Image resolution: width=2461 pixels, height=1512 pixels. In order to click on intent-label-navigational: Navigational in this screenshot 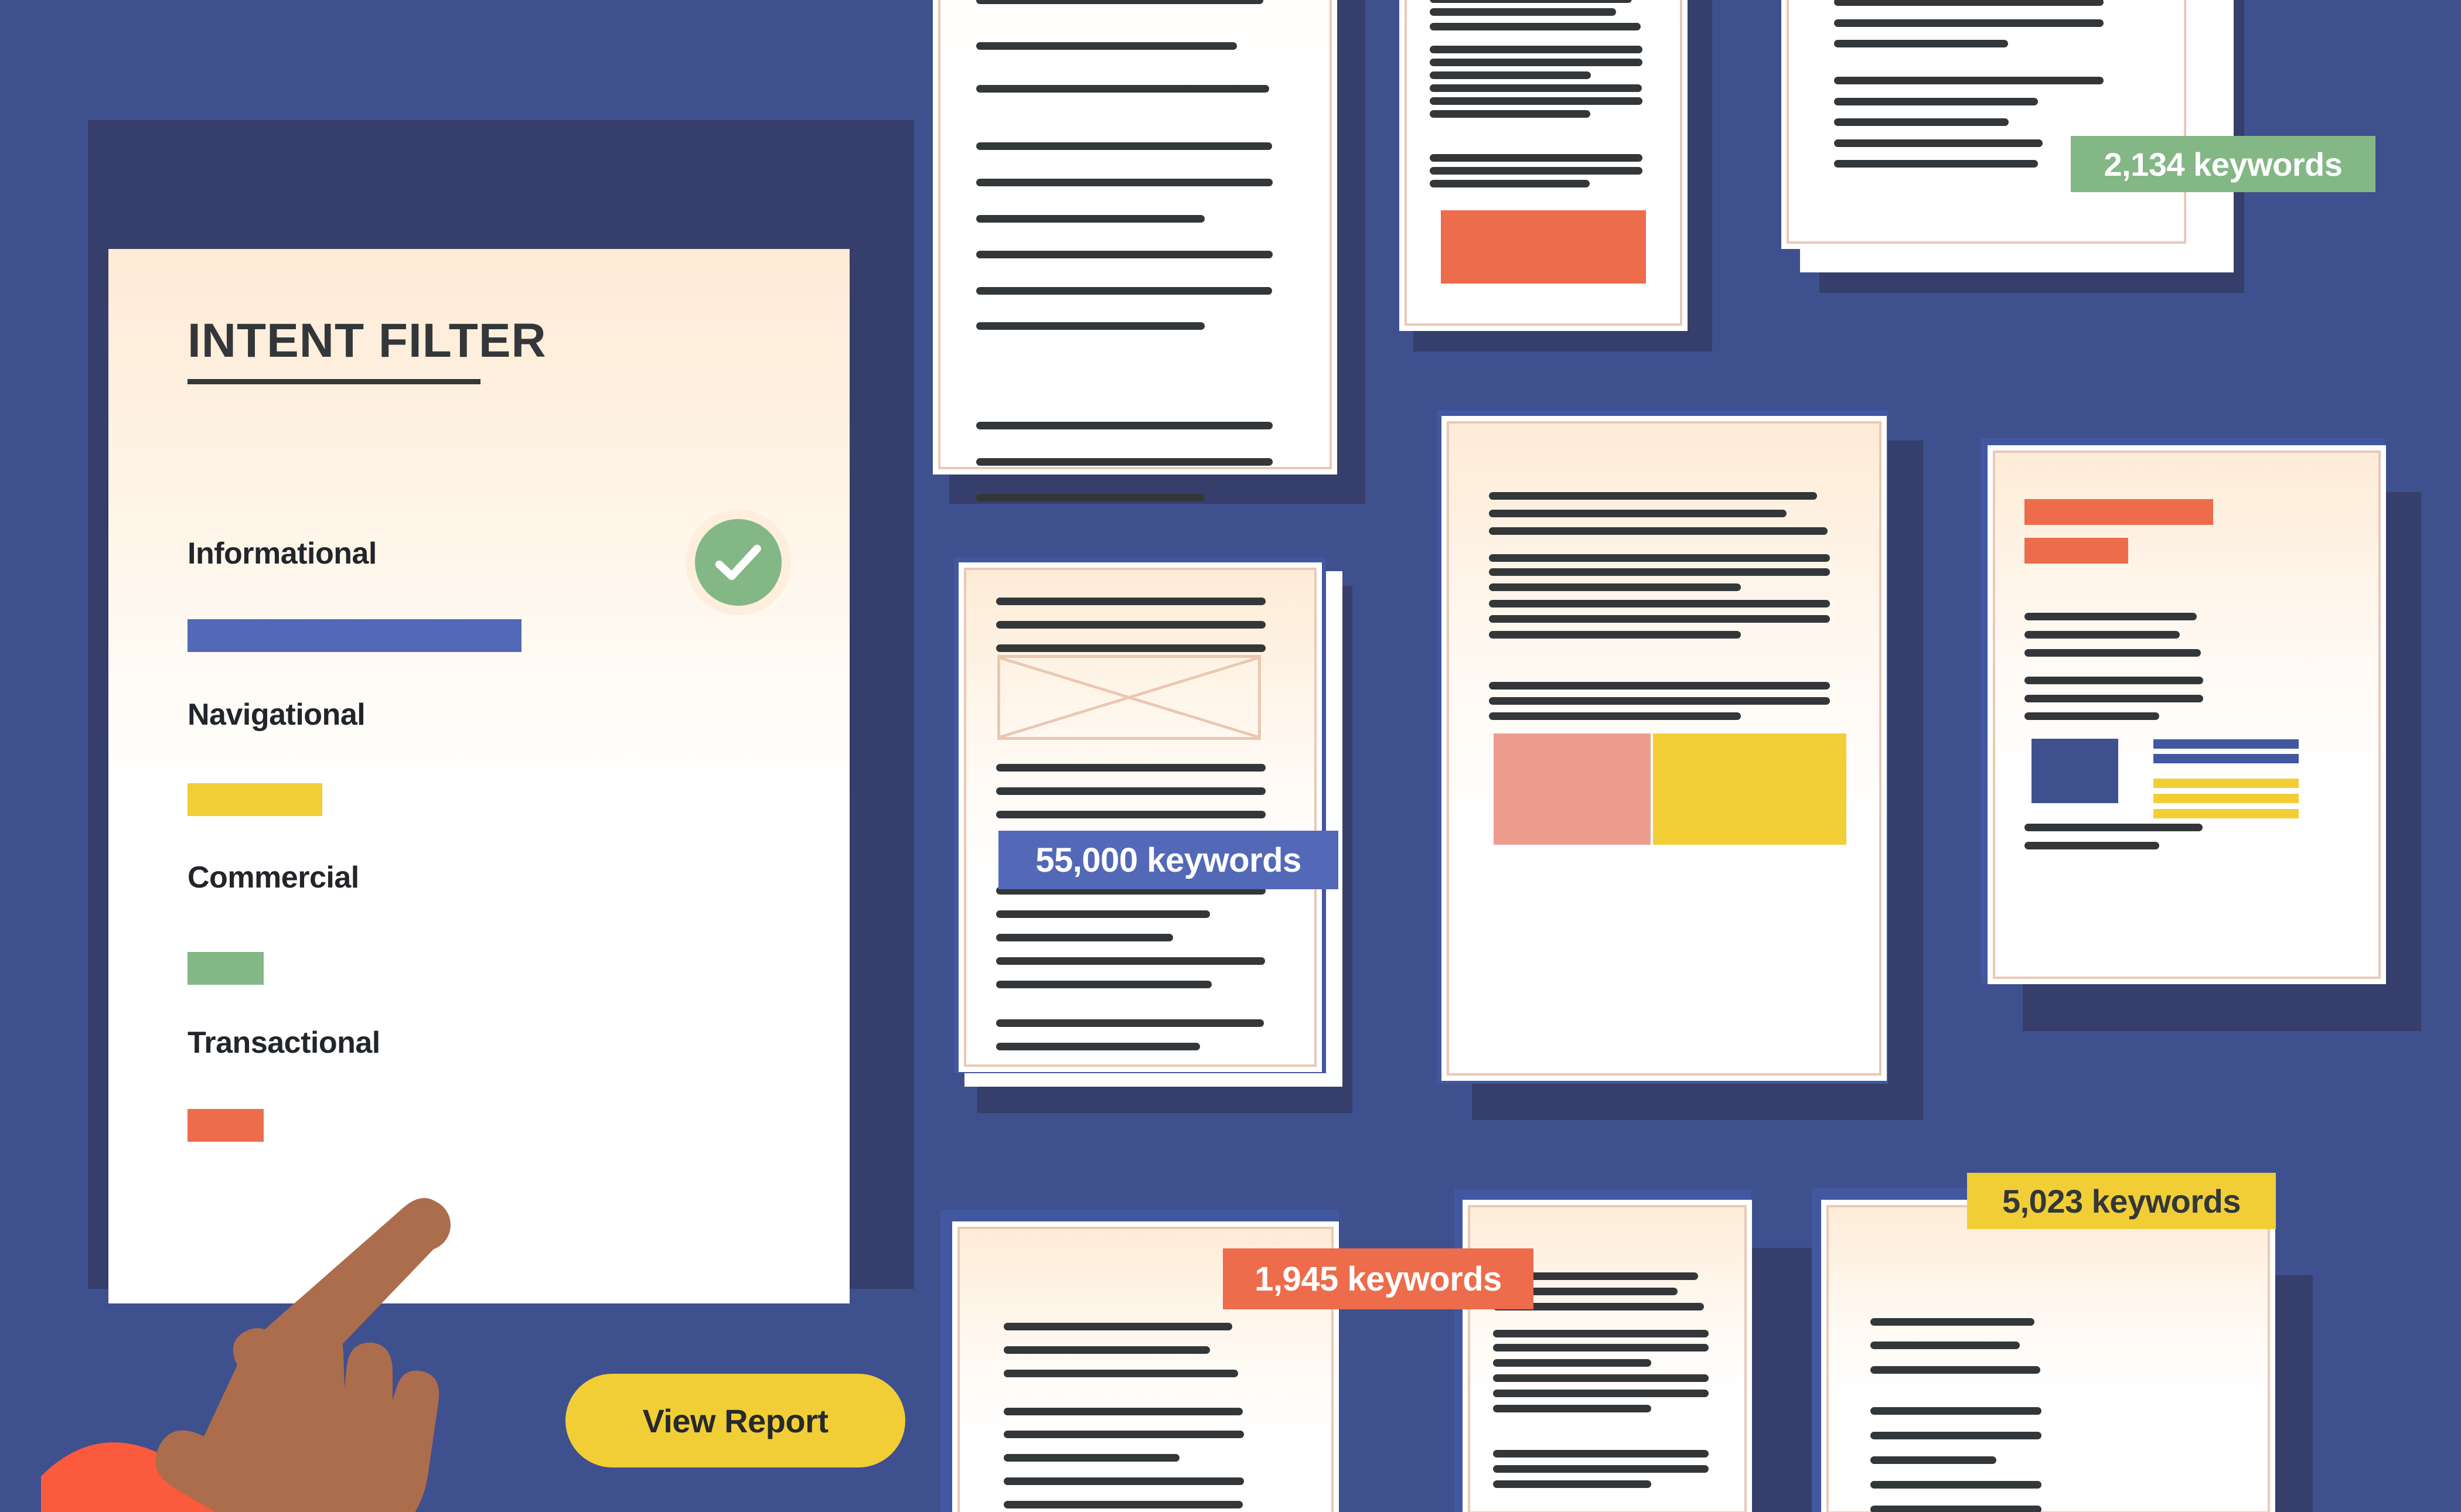, I will do `click(277, 715)`.